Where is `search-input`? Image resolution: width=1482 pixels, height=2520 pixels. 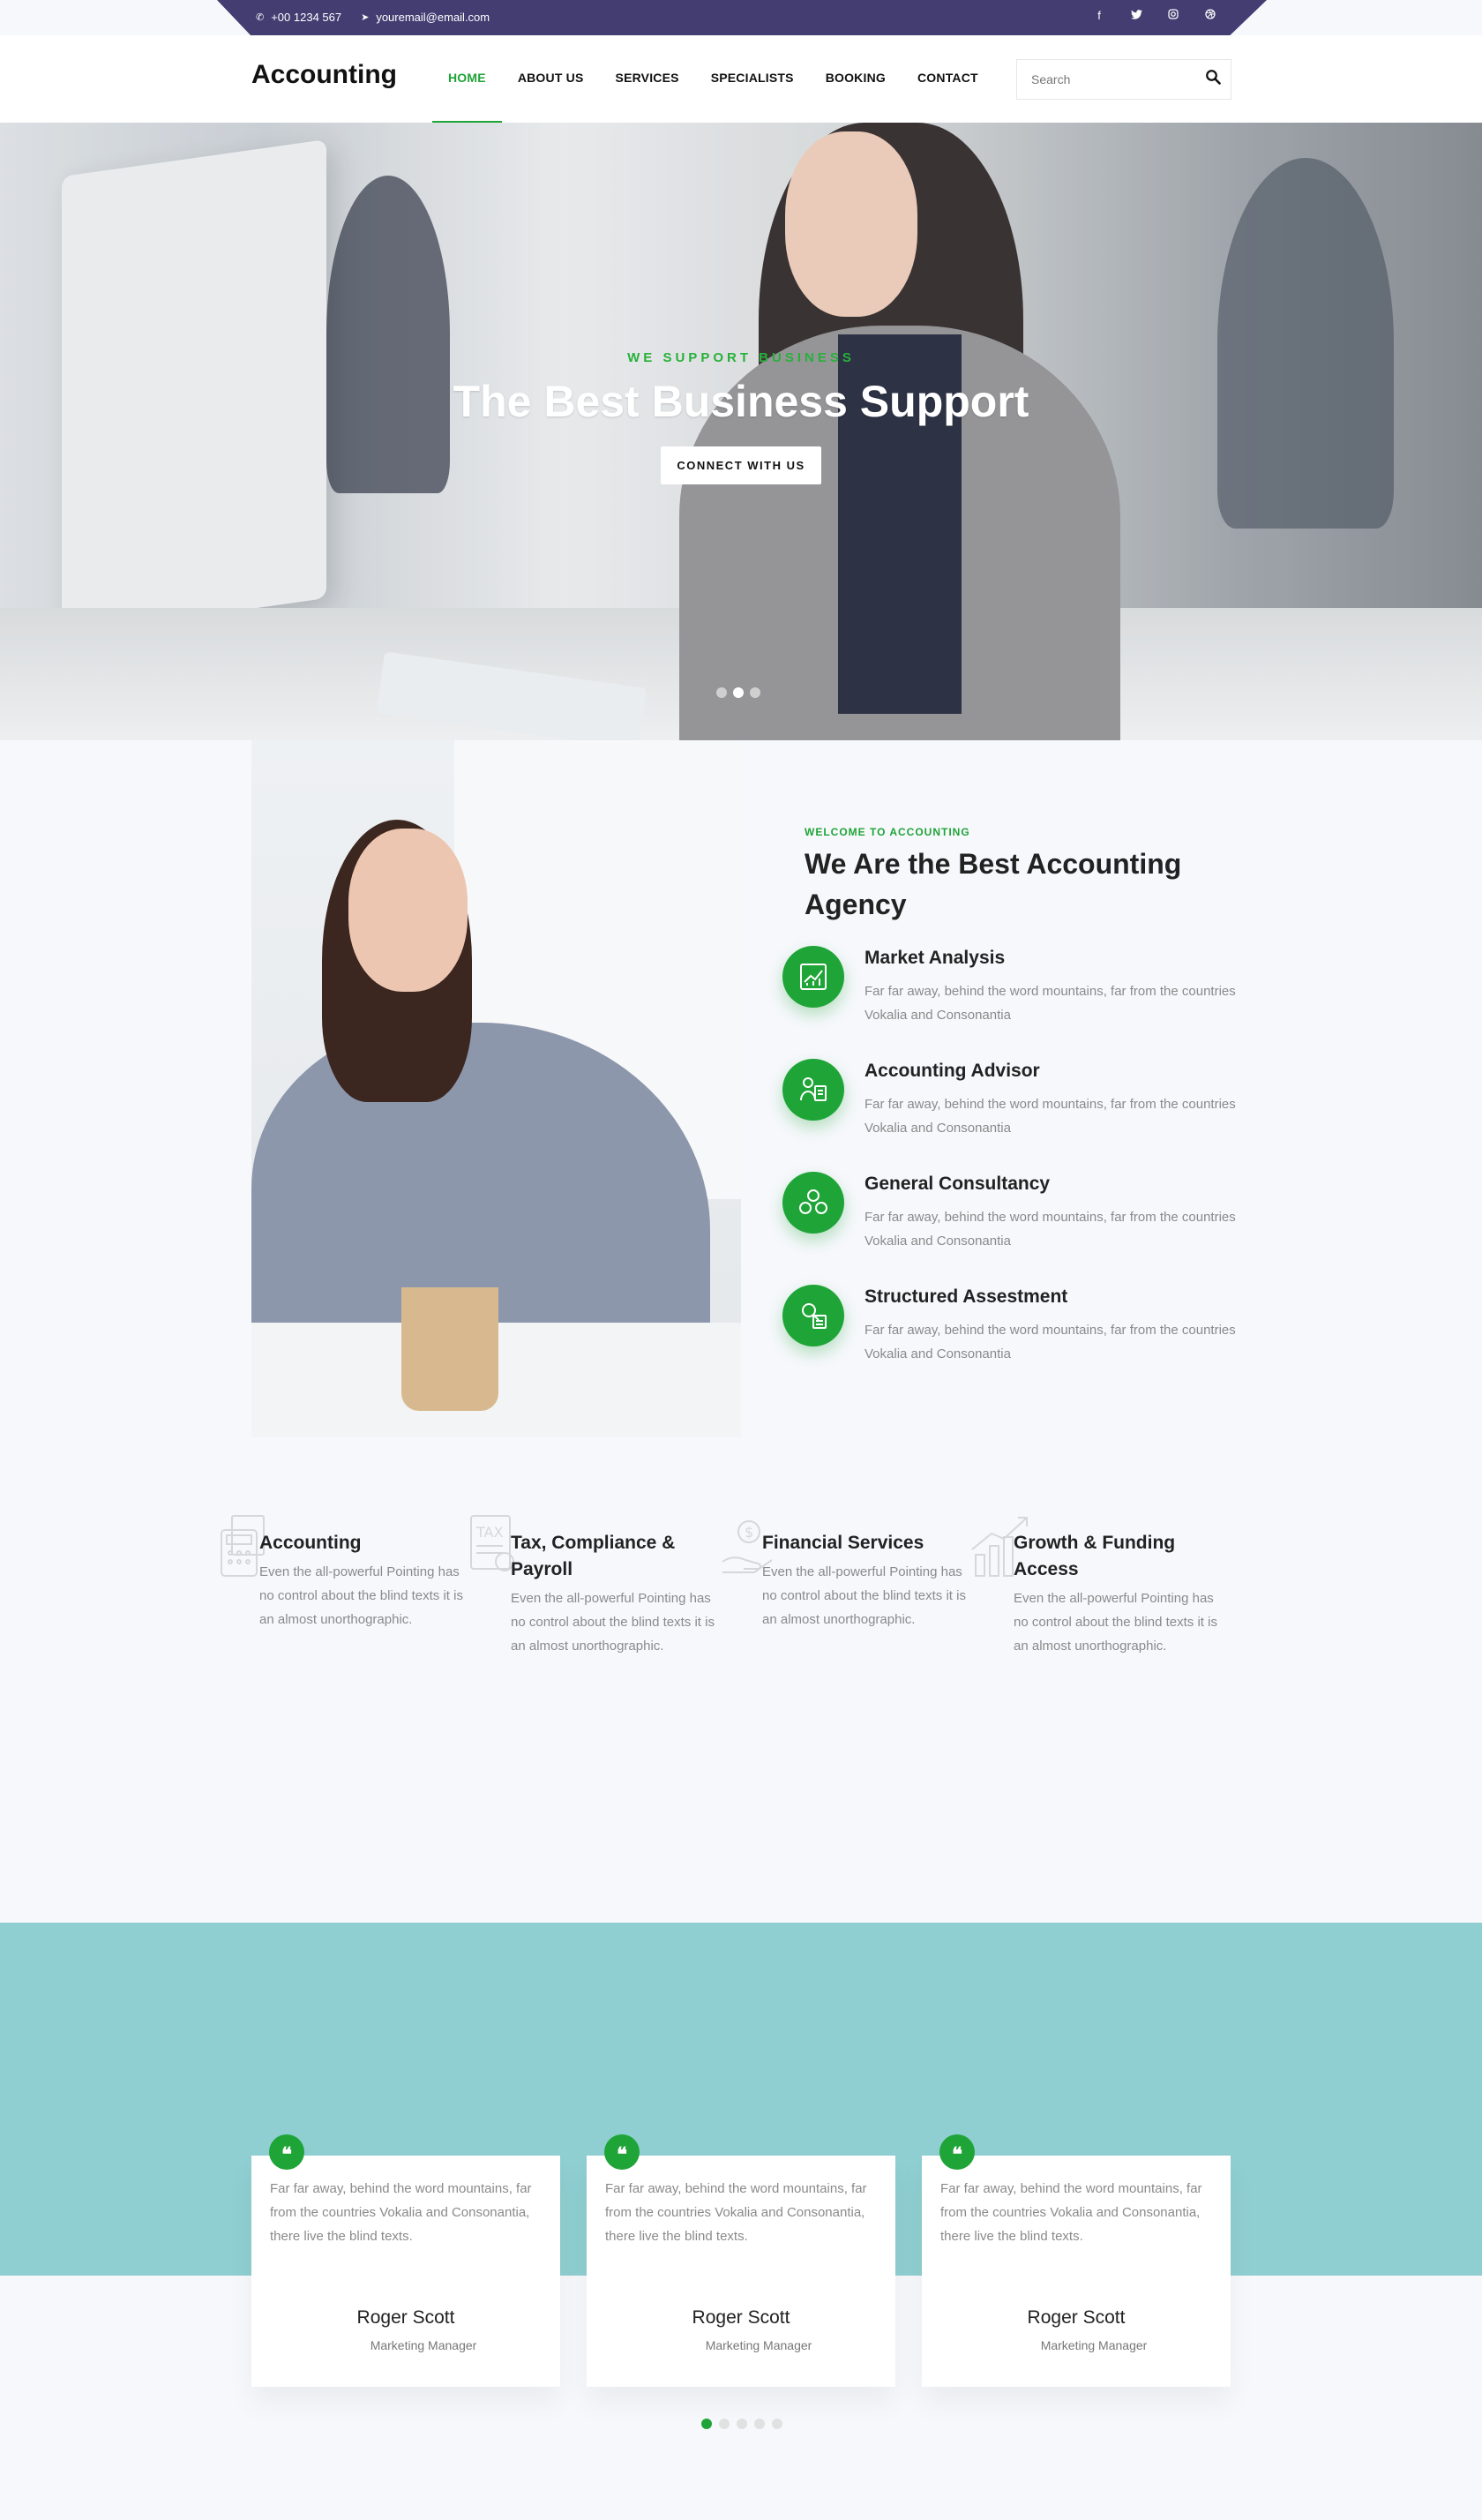 search-input is located at coordinates (1106, 79).